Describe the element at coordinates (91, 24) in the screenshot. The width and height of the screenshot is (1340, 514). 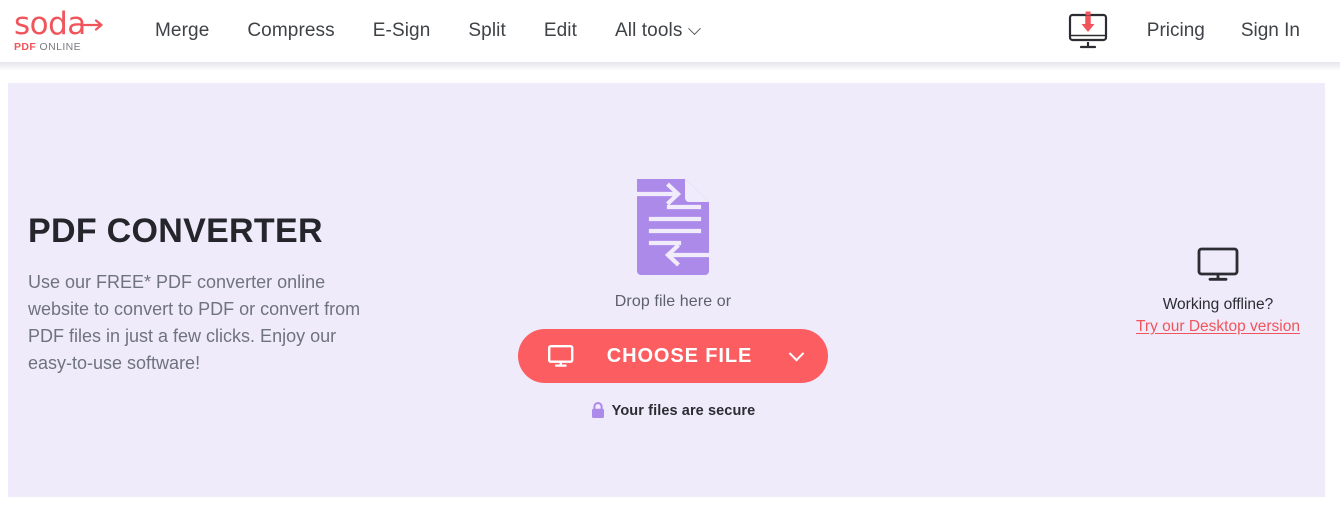
I see `logo-arrow-icon` at that location.